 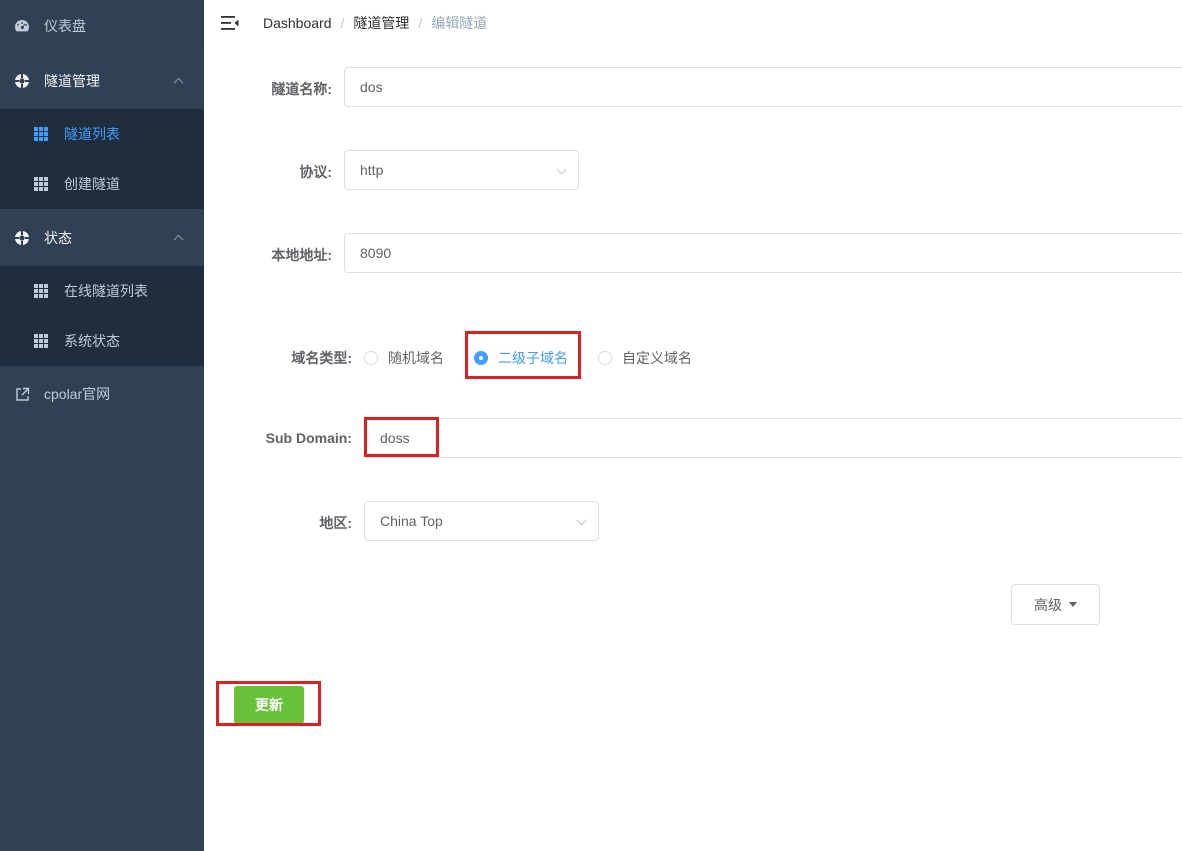 What do you see at coordinates (308, 438) in the screenshot?
I see `subdomain-label: Sub Domain:` at bounding box center [308, 438].